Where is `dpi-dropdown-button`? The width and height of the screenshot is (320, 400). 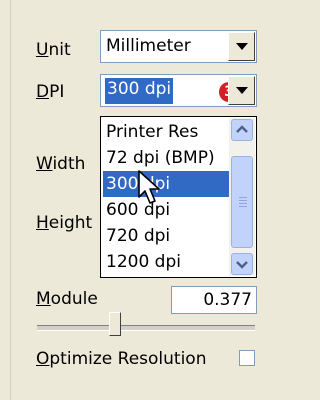 dpi-dropdown-button is located at coordinates (241, 90).